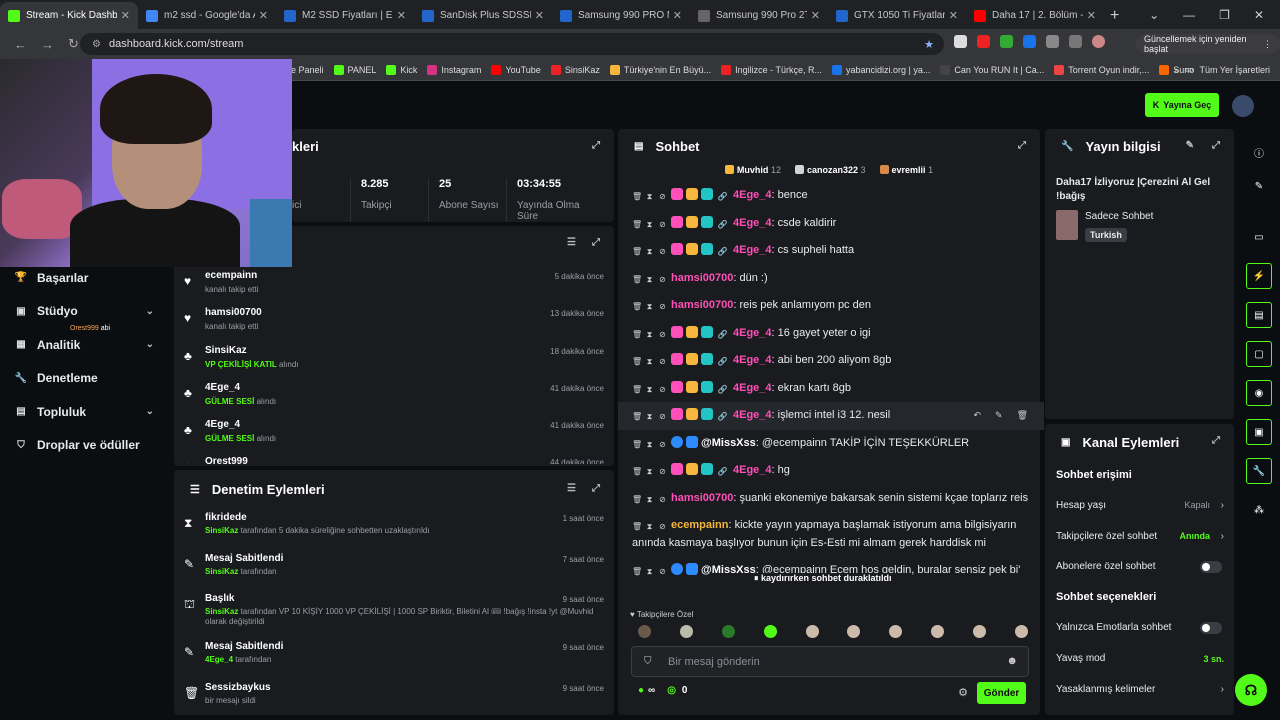 The width and height of the screenshot is (1280, 720). Describe the element at coordinates (699, 525) in the screenshot. I see `chat-username: ecempainn` at that location.